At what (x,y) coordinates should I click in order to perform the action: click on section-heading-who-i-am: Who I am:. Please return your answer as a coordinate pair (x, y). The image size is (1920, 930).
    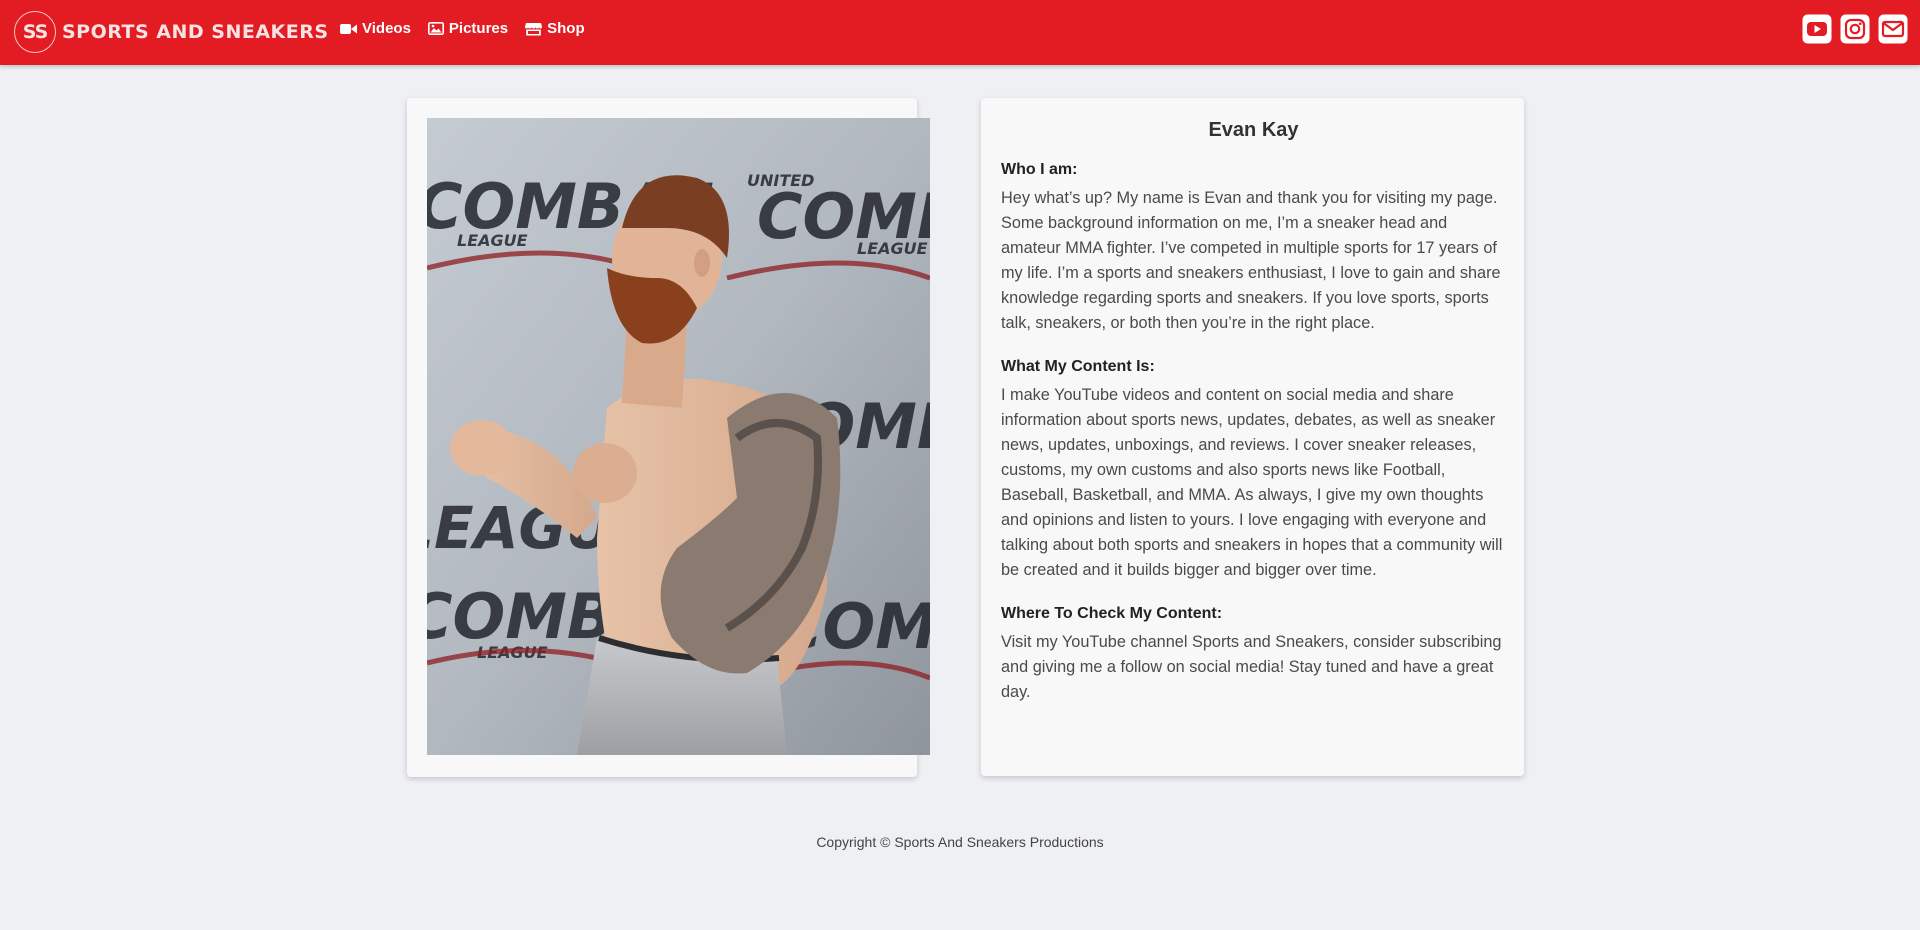
    Looking at the image, I should click on (1039, 169).